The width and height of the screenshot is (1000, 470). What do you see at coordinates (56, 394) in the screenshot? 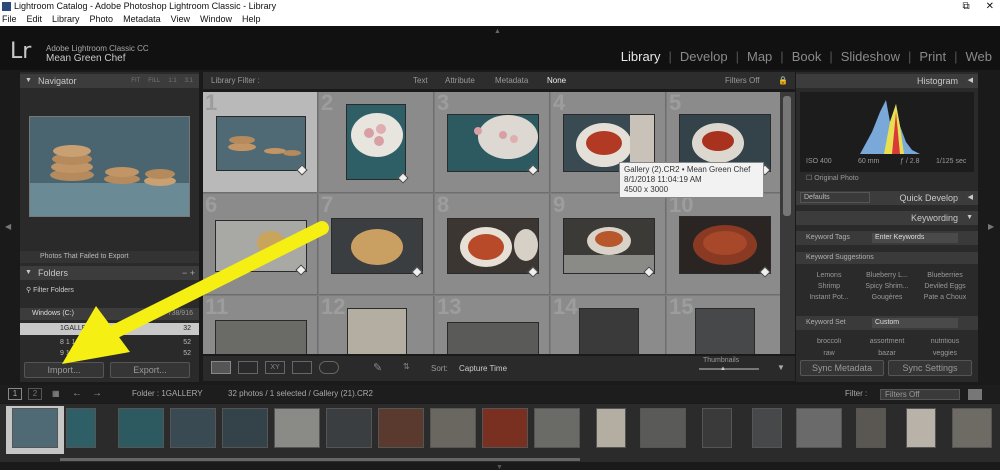
I see `grid-icon: ▦` at bounding box center [56, 394].